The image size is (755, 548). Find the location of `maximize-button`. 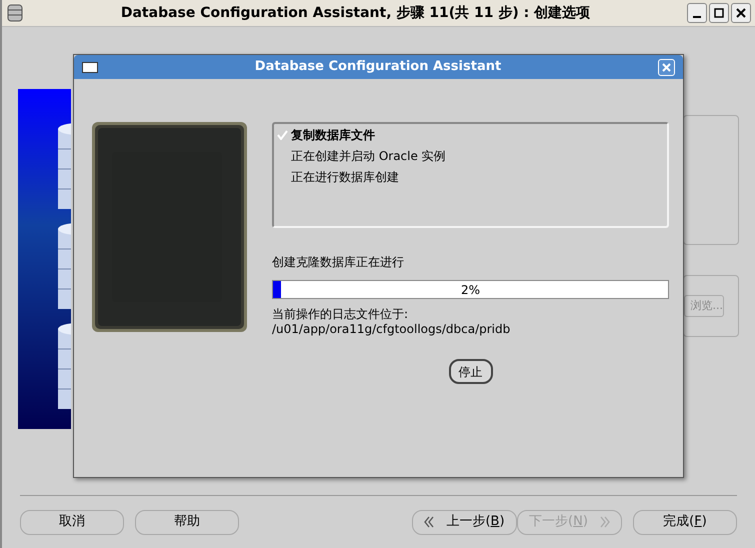

maximize-button is located at coordinates (719, 13).